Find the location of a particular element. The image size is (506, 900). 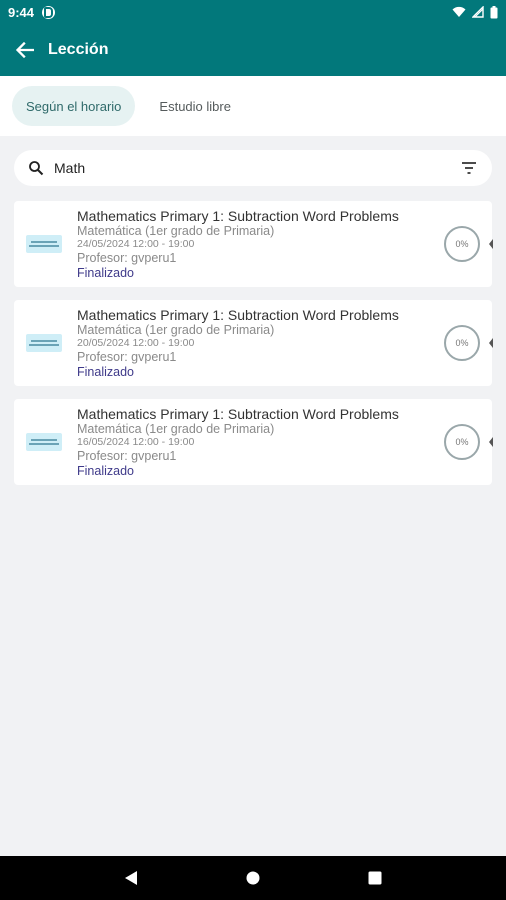

back-button is located at coordinates (25, 50).